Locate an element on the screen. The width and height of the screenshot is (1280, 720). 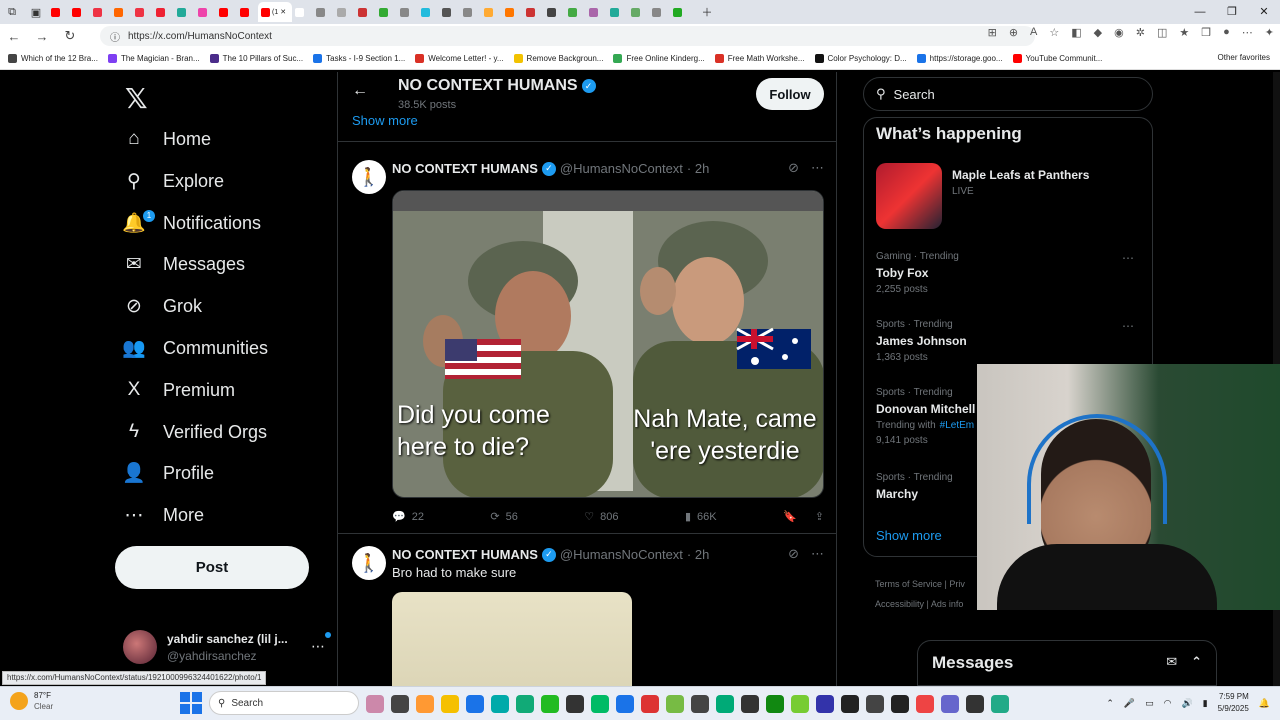
split-screen-icon: ◫ is located at coordinates (1162, 32).